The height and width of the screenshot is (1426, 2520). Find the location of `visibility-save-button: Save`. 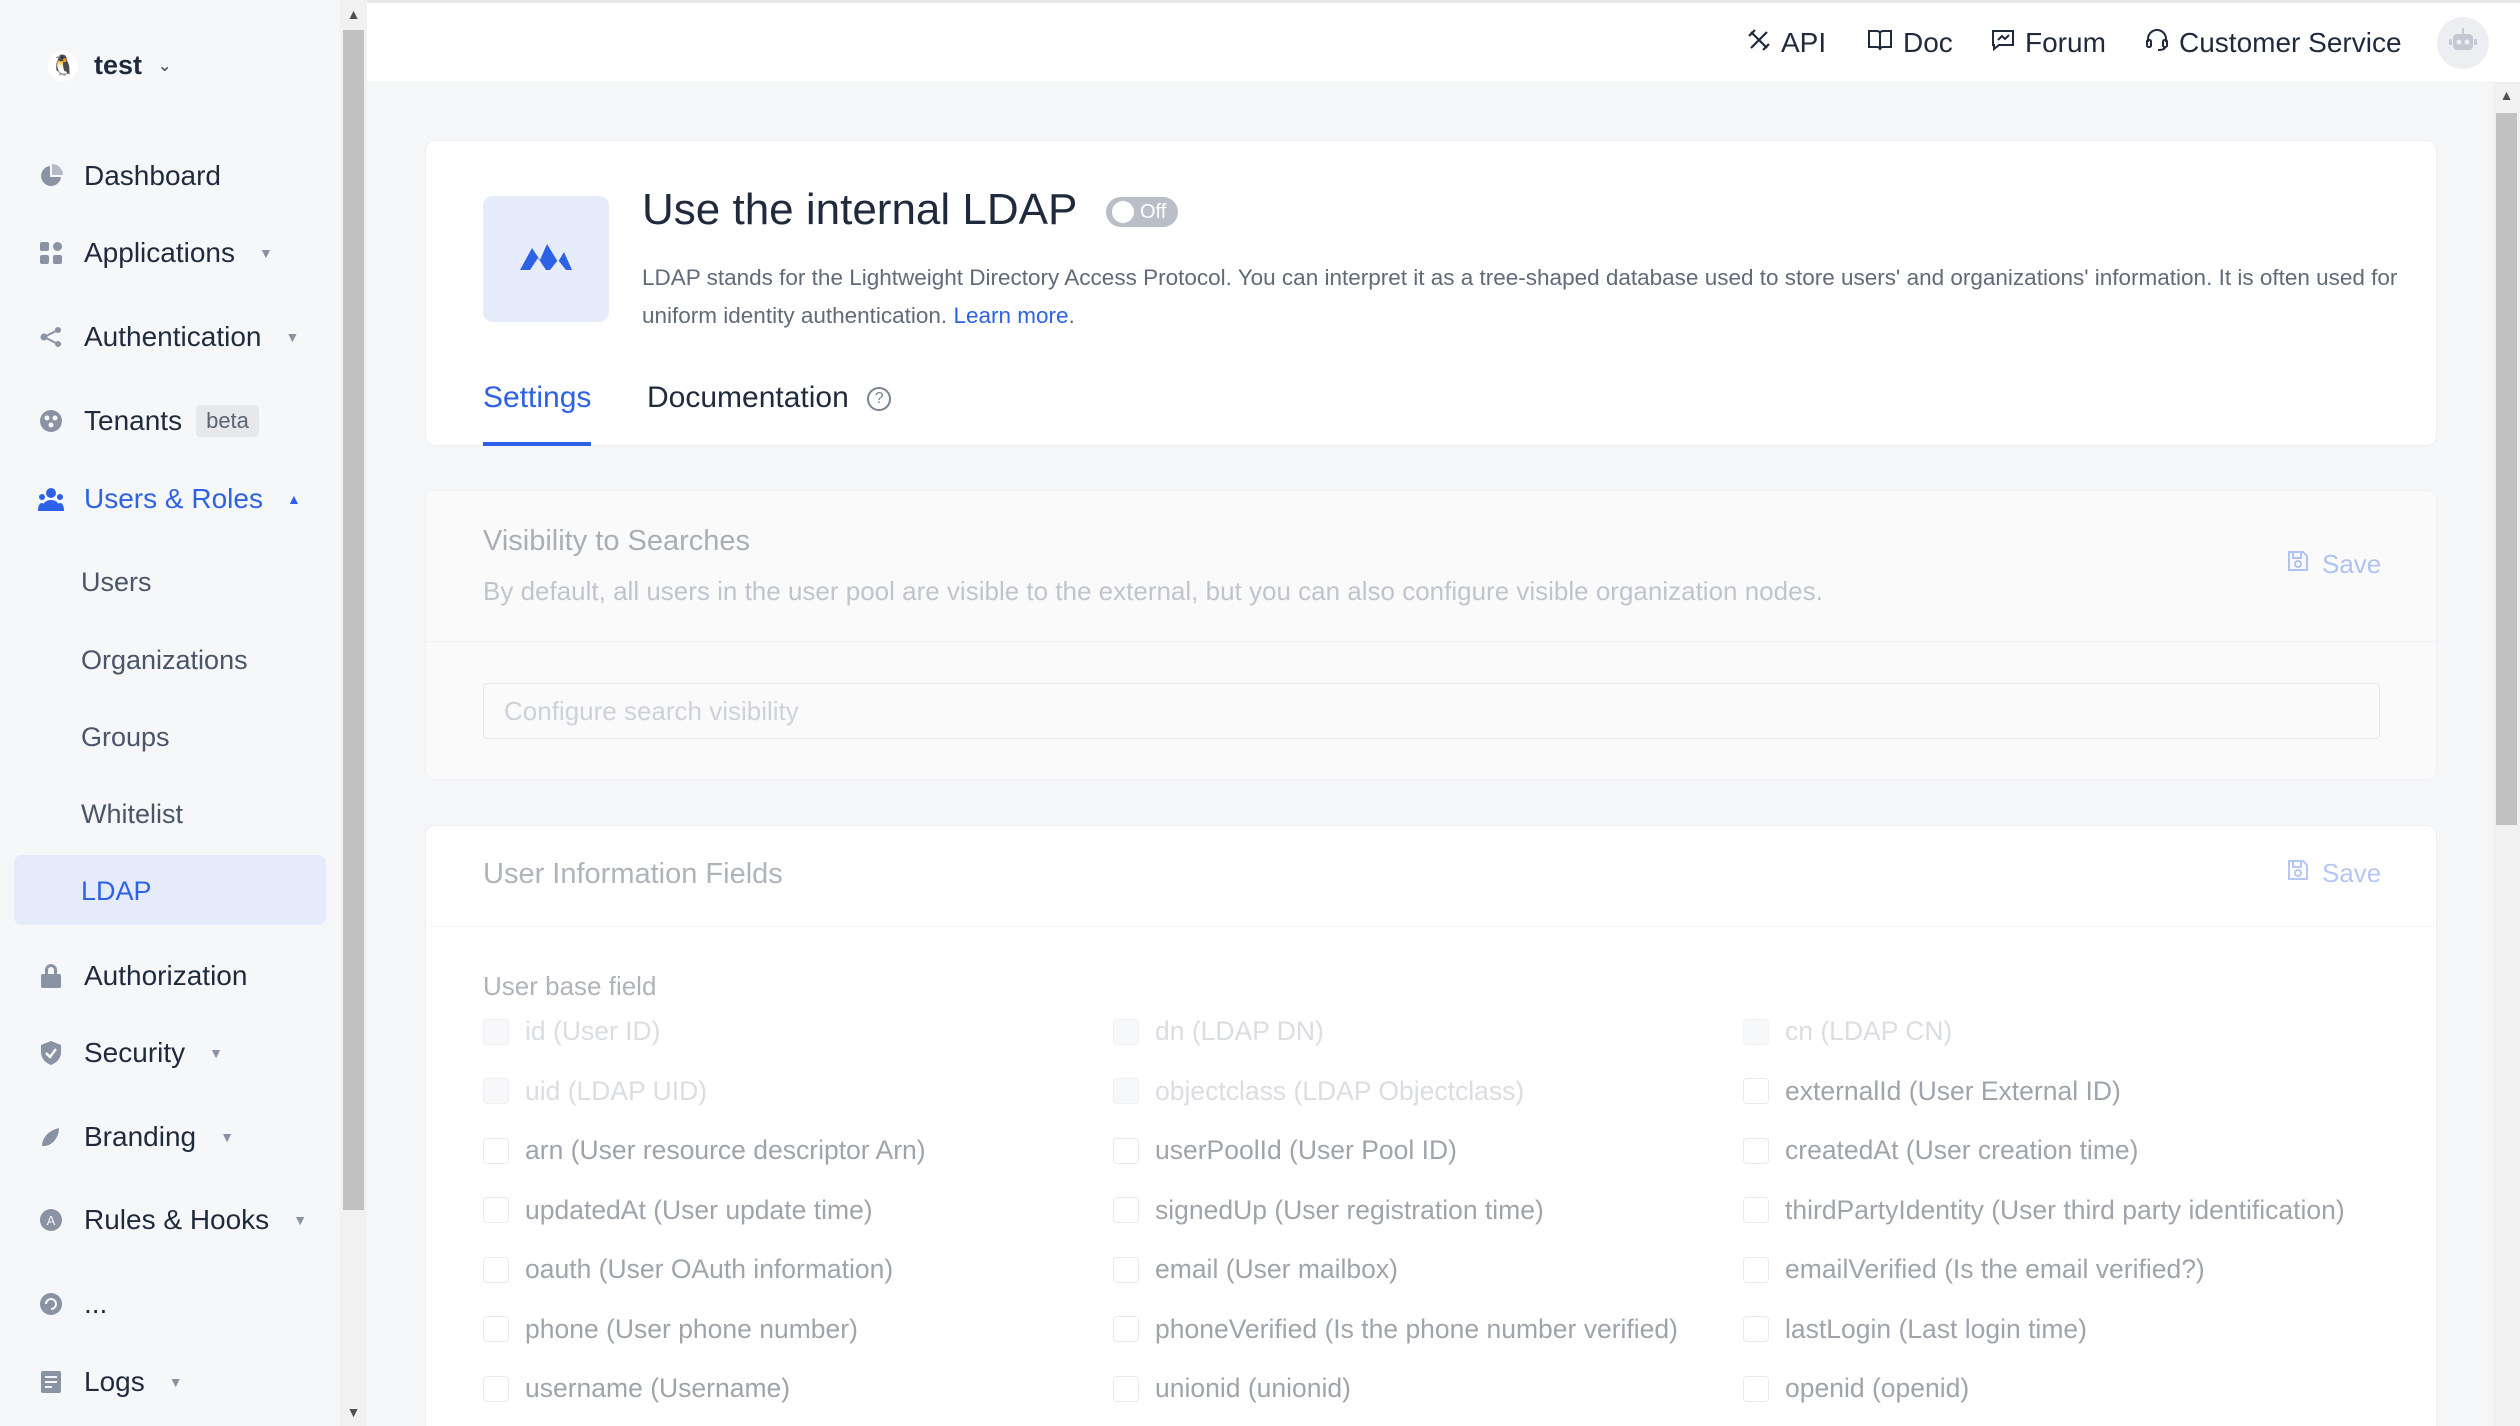

visibility-save-button: Save is located at coordinates (2333, 564).